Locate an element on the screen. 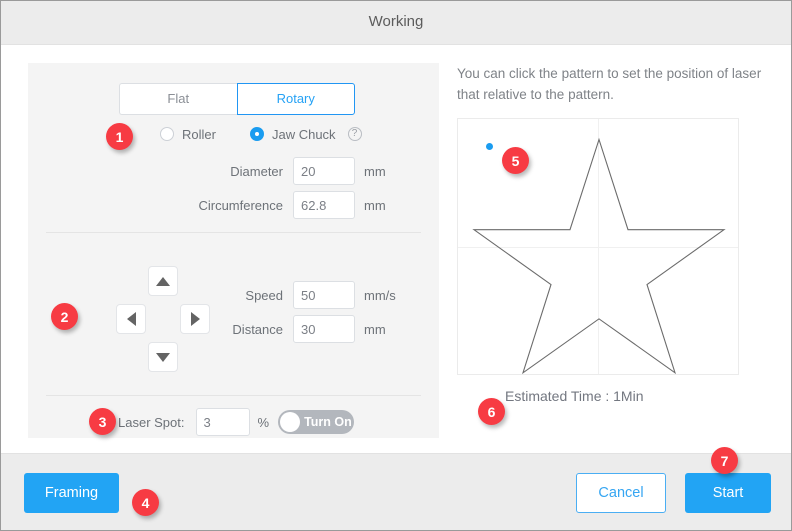 The height and width of the screenshot is (531, 792). dialog-titlebar: Working is located at coordinates (396, 23).